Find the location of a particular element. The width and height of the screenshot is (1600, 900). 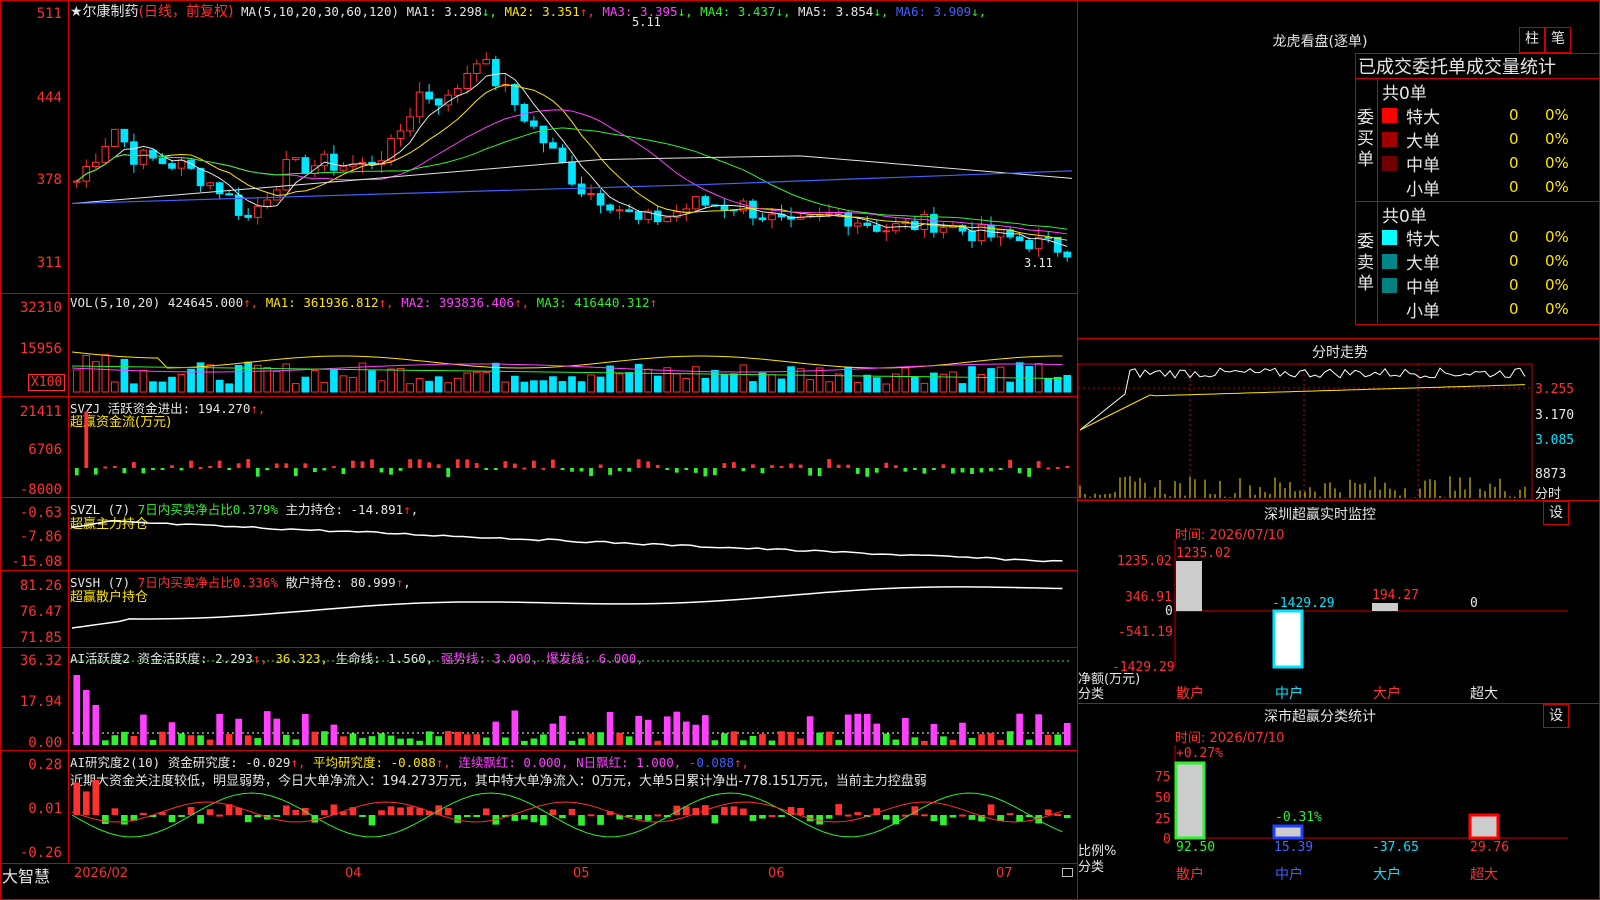

fenshi-panel is located at coordinates (1338, 419).